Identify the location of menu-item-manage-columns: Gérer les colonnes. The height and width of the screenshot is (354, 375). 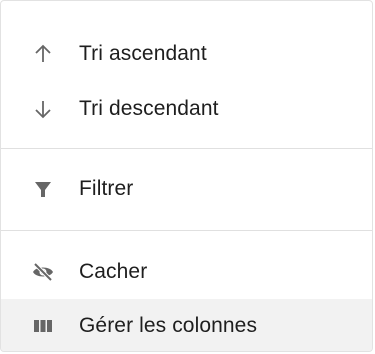
(186, 325).